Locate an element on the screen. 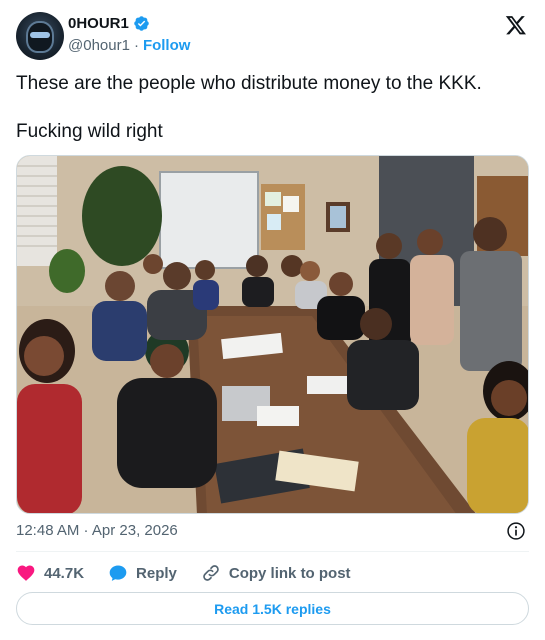 The height and width of the screenshot is (640, 545). divider is located at coordinates (272, 551).